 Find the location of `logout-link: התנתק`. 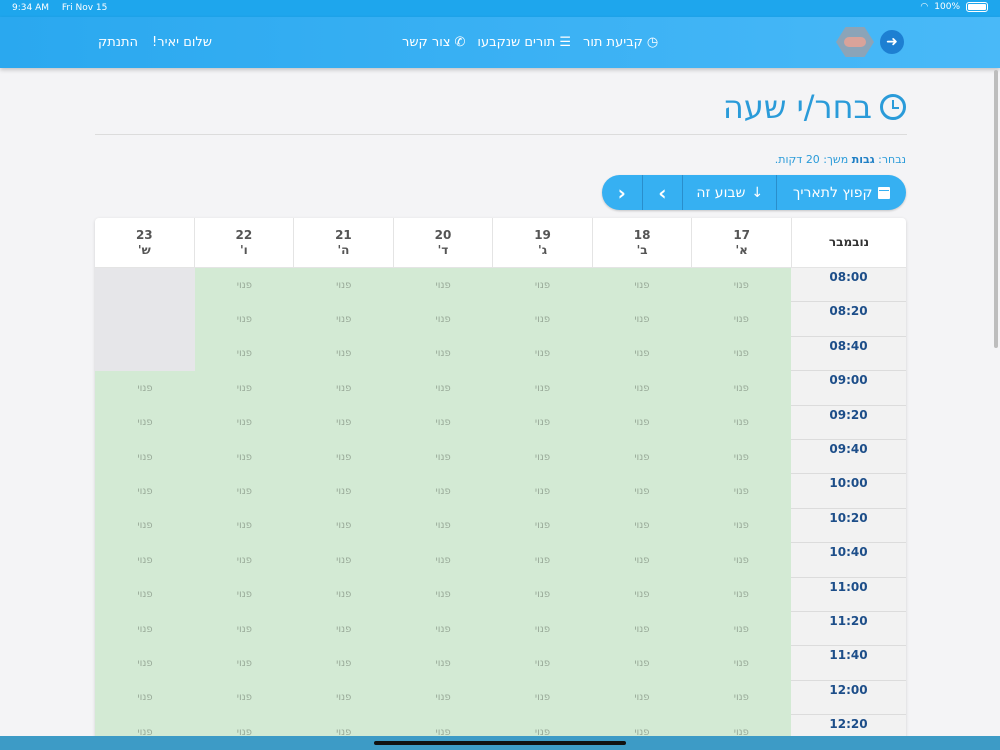

logout-link: התנתק is located at coordinates (118, 42).